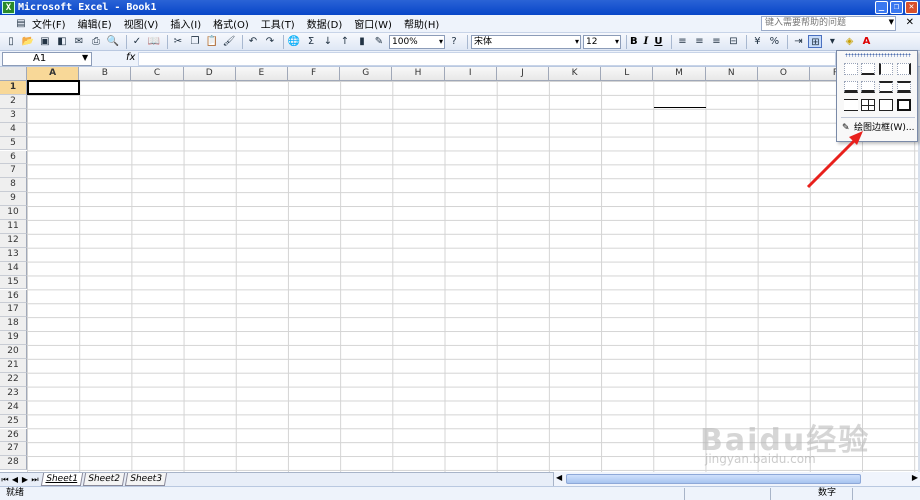  I want to click on row-header: 8, so click(13, 185).